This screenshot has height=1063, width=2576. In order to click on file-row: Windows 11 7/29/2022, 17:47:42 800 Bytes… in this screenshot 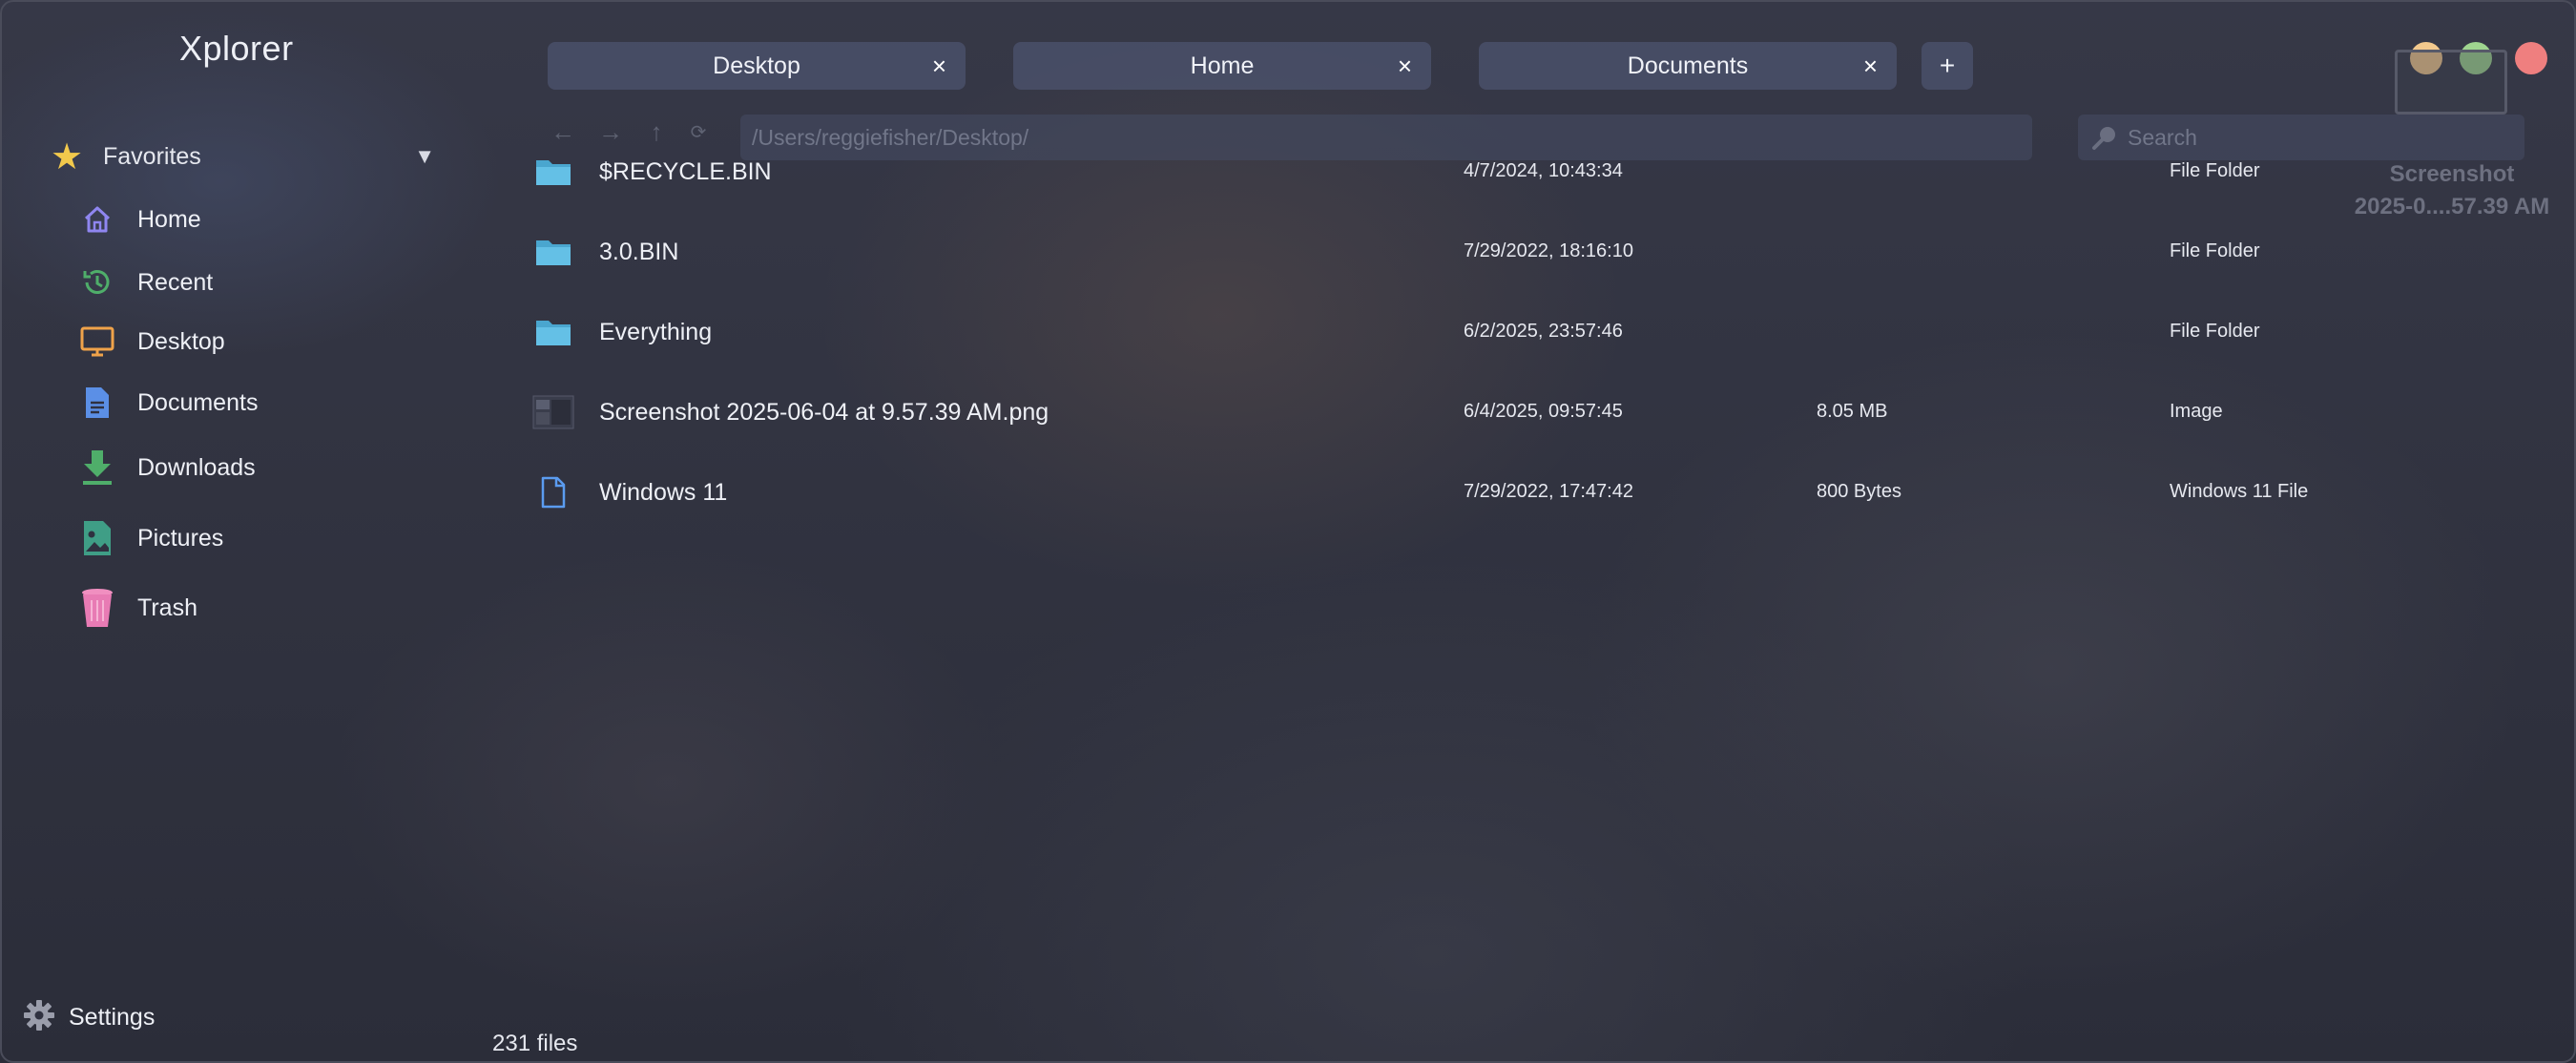, I will do `click(1532, 492)`.